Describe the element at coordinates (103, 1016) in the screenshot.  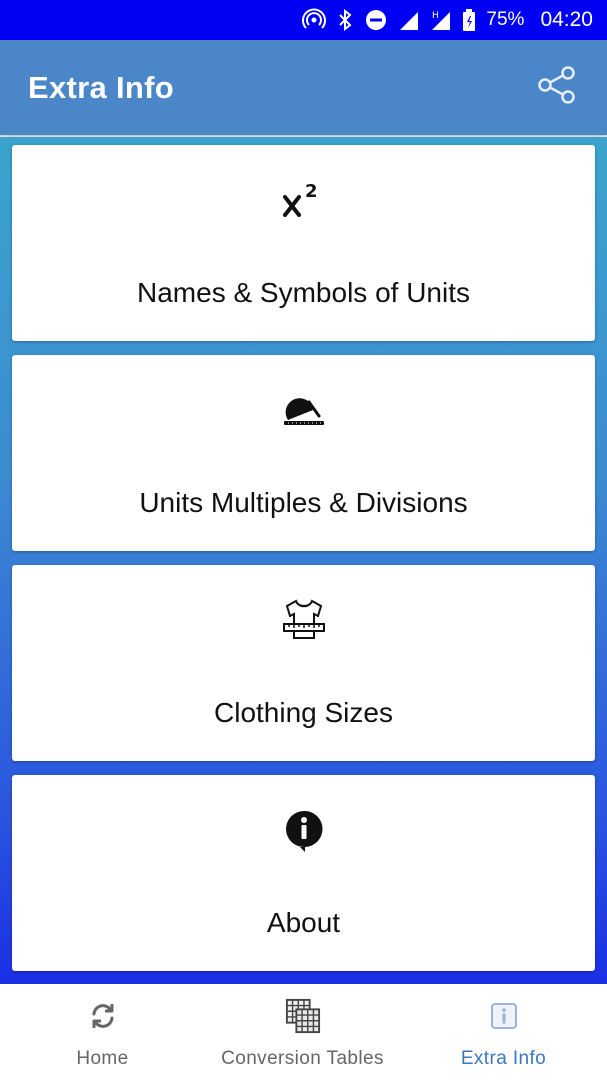
I see `refresh-icon` at that location.